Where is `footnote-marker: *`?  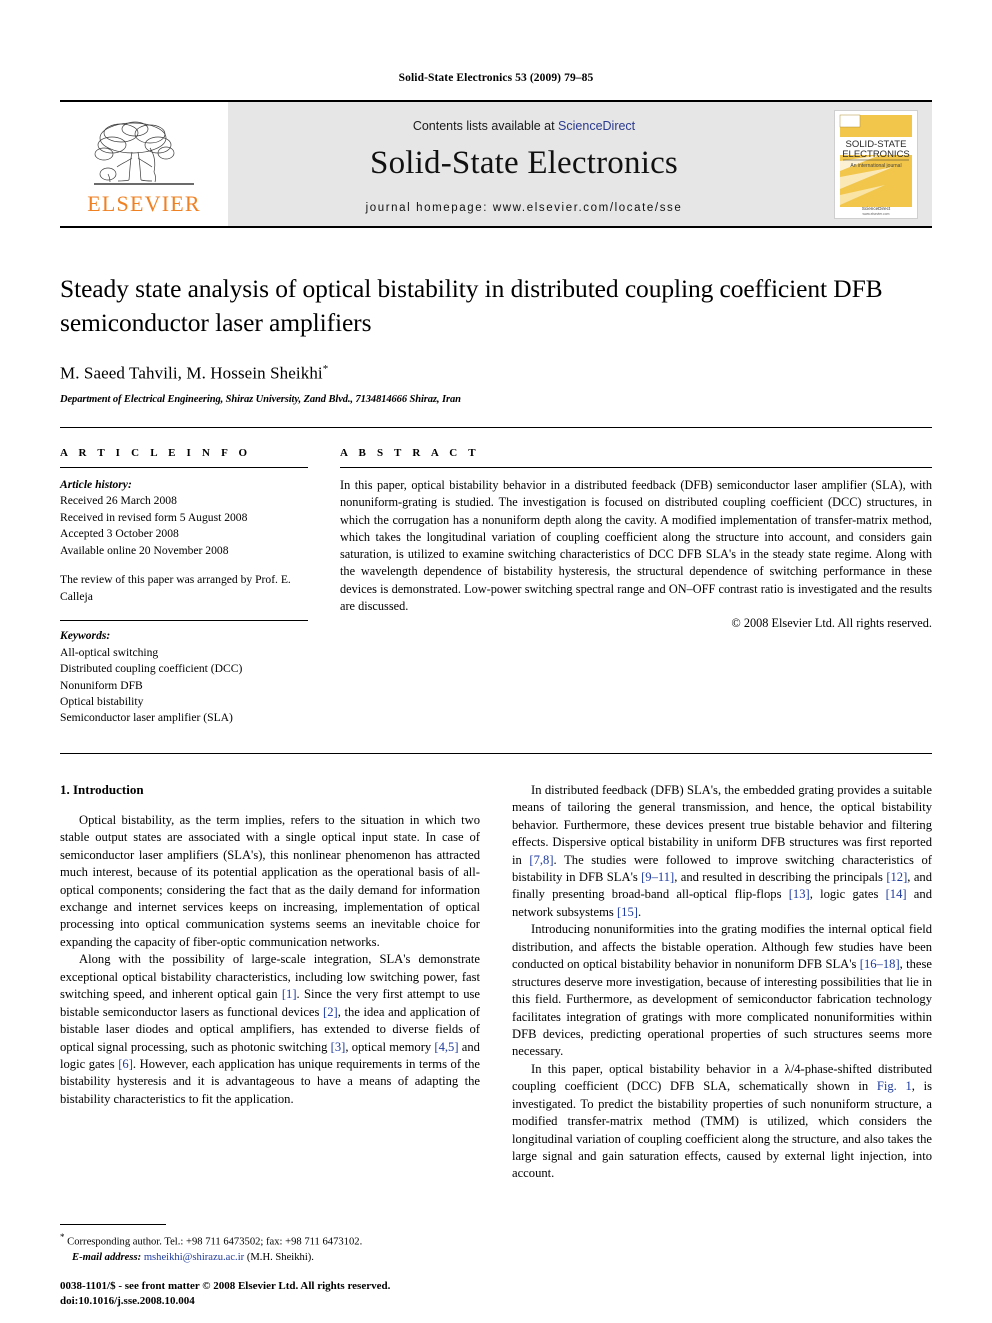 footnote-marker: * is located at coordinates (62, 1237).